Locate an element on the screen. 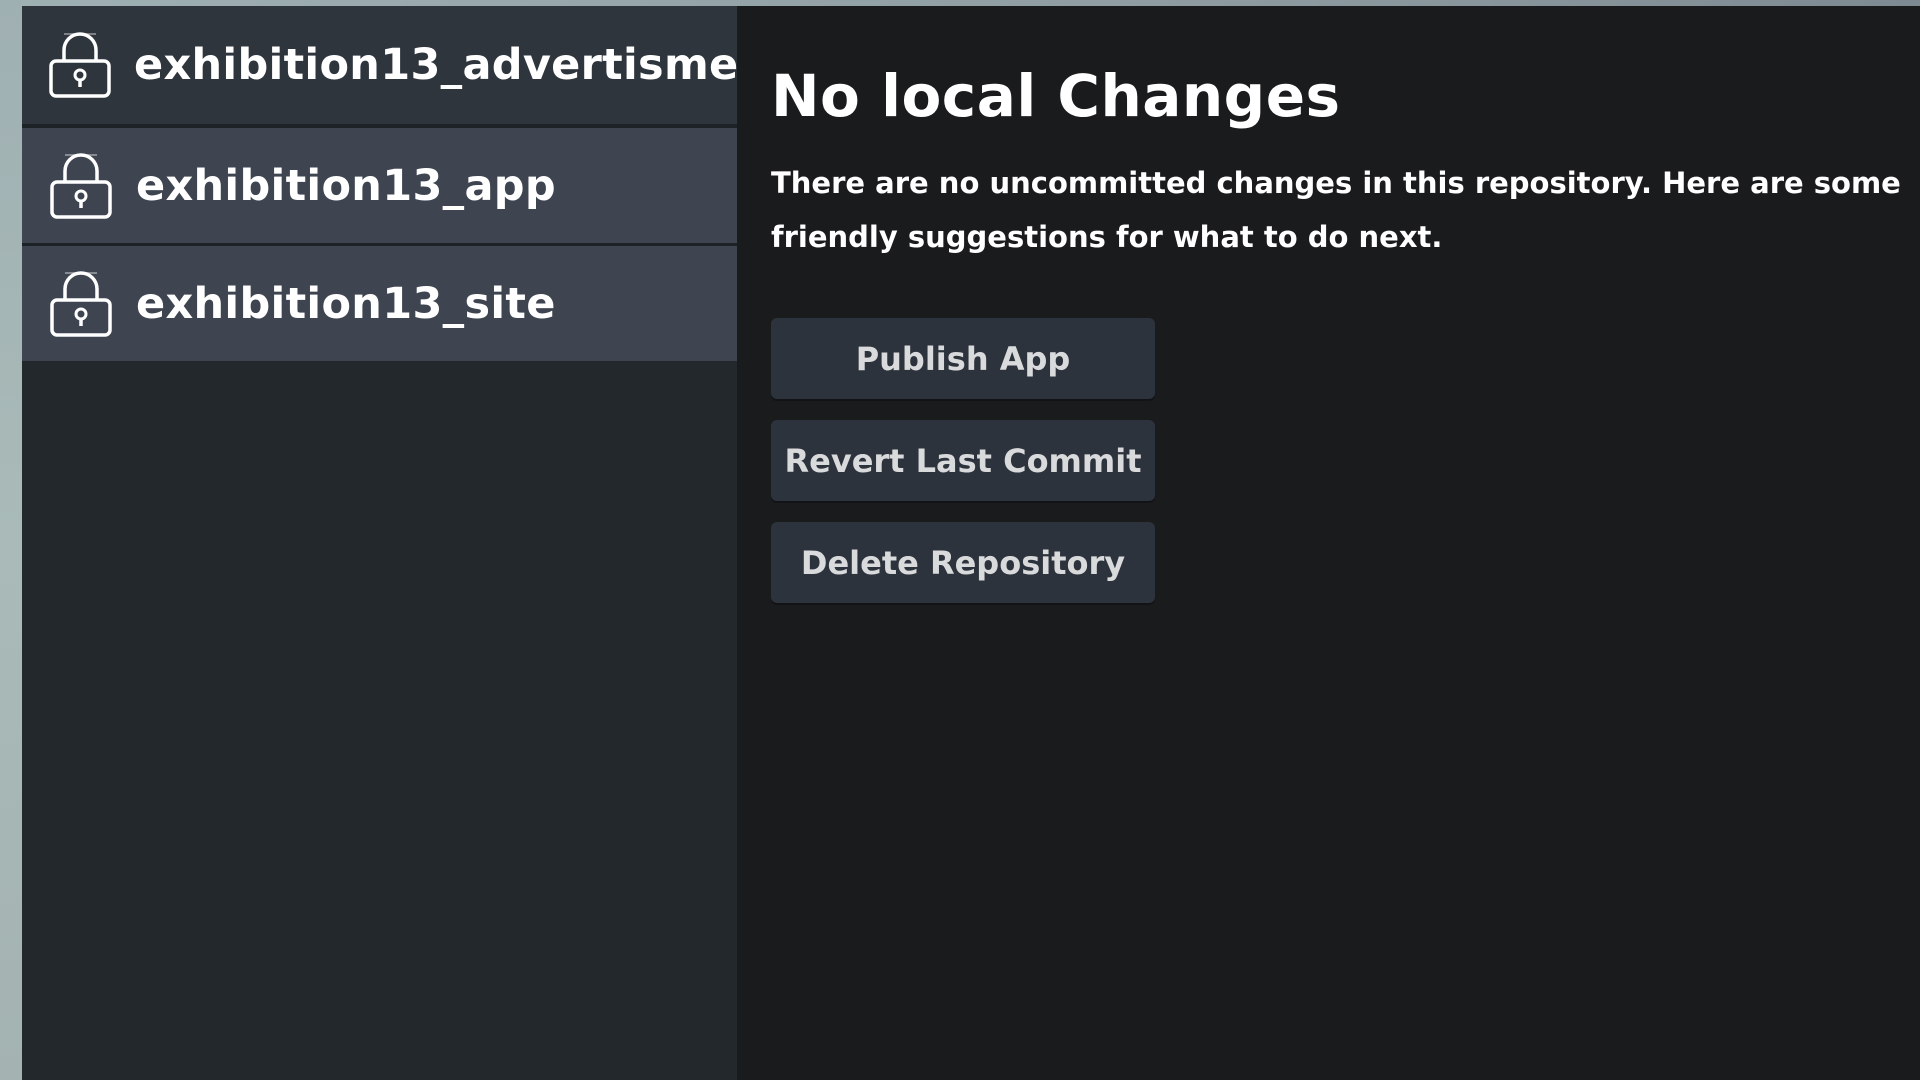 The height and width of the screenshot is (1080, 1920). repository-item-exhibition13-advertisment: exhibition13_advertisment is located at coordinates (406, 65).